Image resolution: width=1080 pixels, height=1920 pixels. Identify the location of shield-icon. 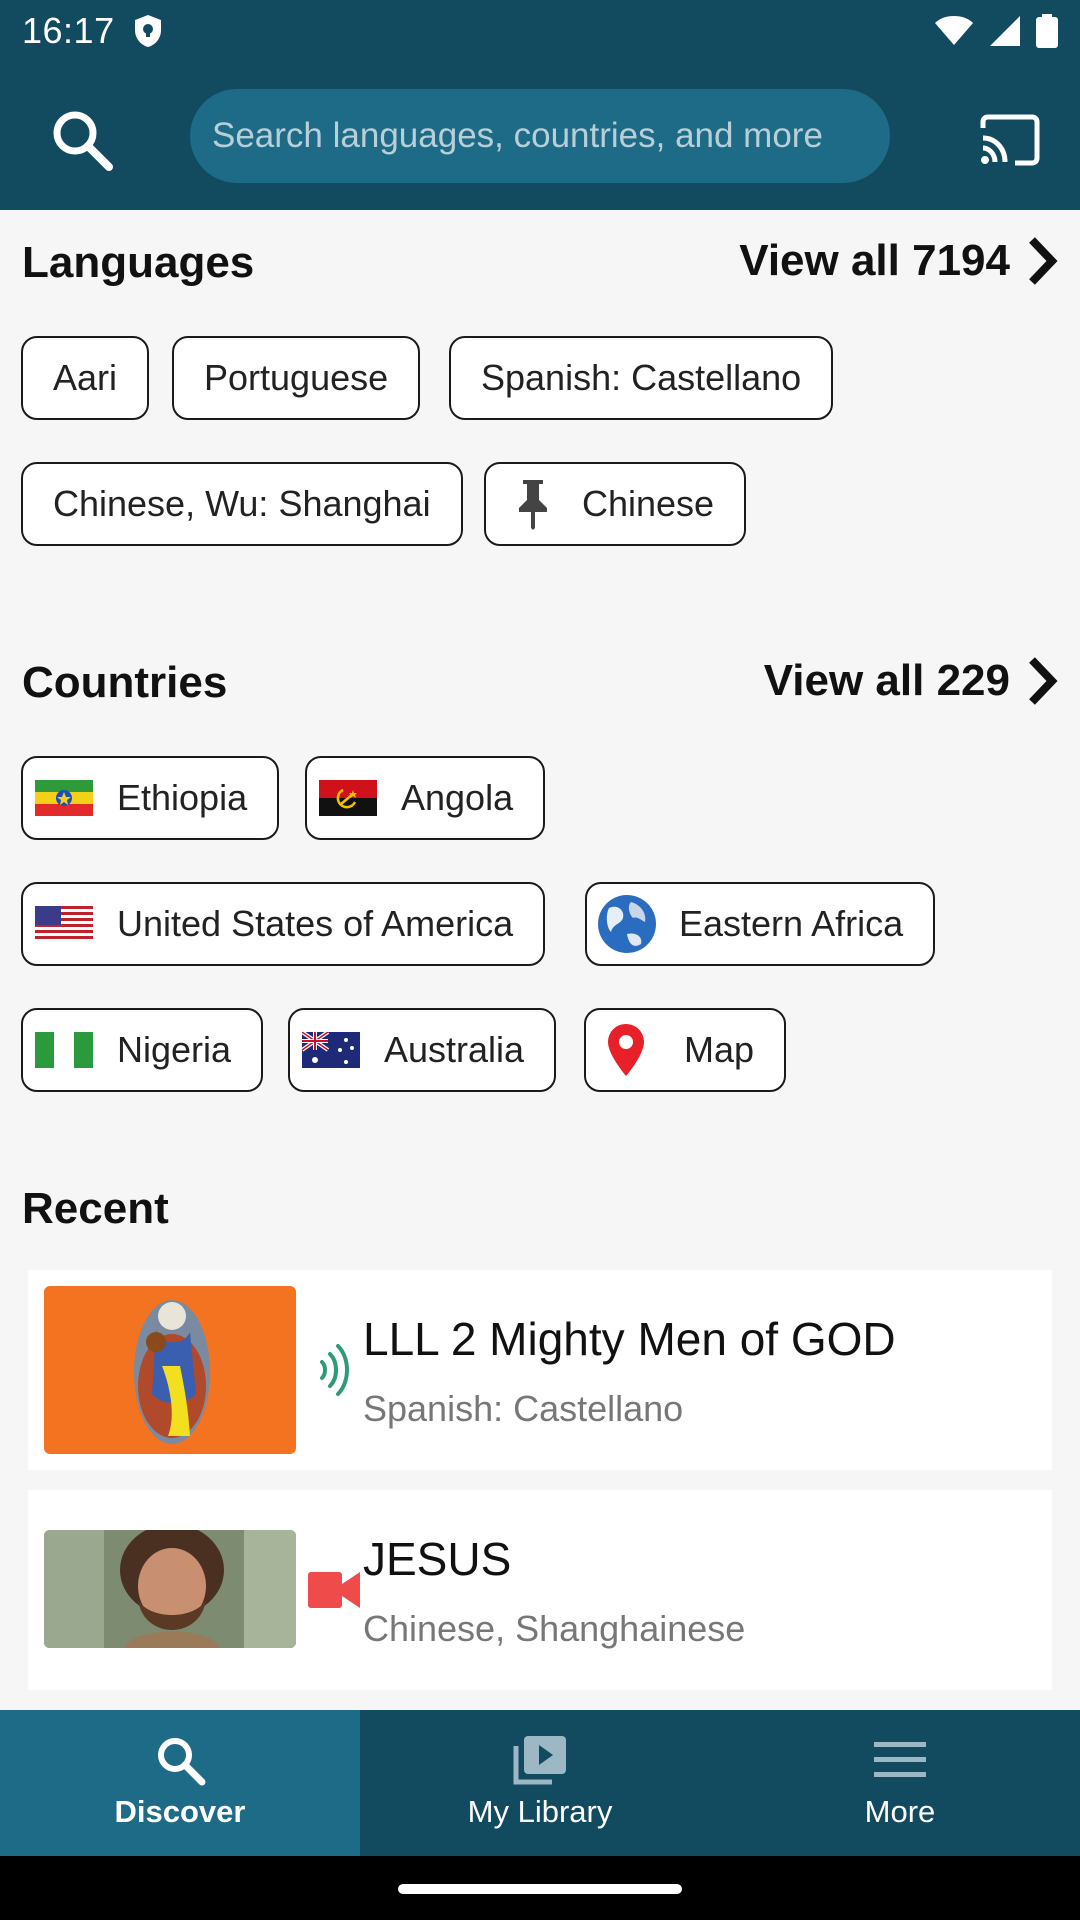
(148, 33).